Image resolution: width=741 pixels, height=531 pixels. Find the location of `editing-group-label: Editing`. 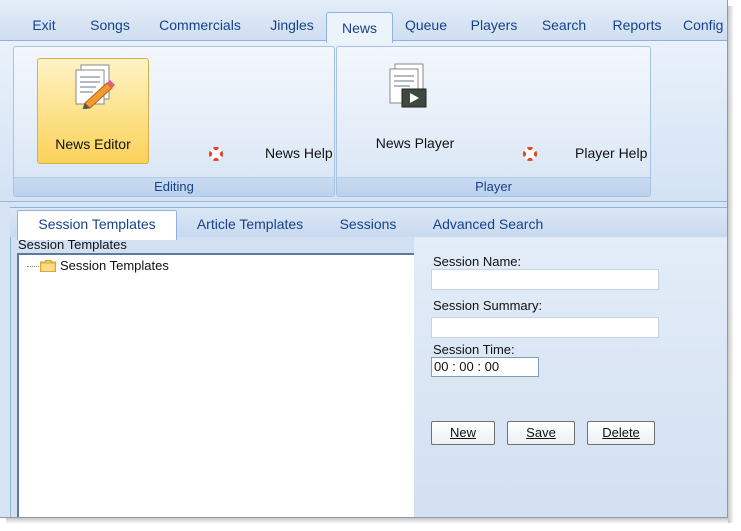

editing-group-label: Editing is located at coordinates (174, 186).